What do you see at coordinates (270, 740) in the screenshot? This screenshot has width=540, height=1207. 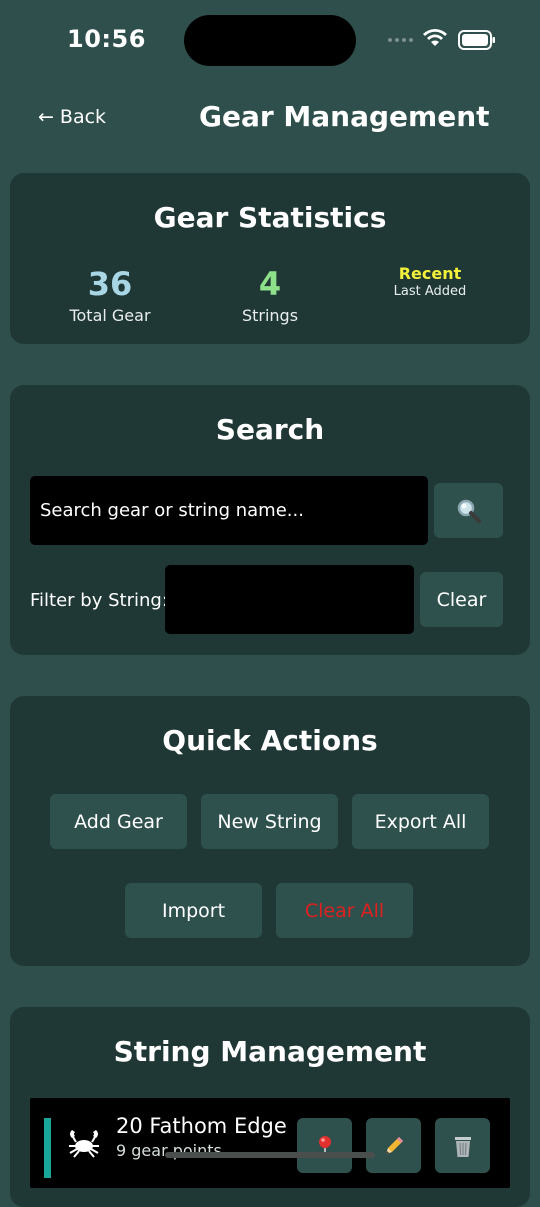 I see `quick-actions-title: Quick Actions` at bounding box center [270, 740].